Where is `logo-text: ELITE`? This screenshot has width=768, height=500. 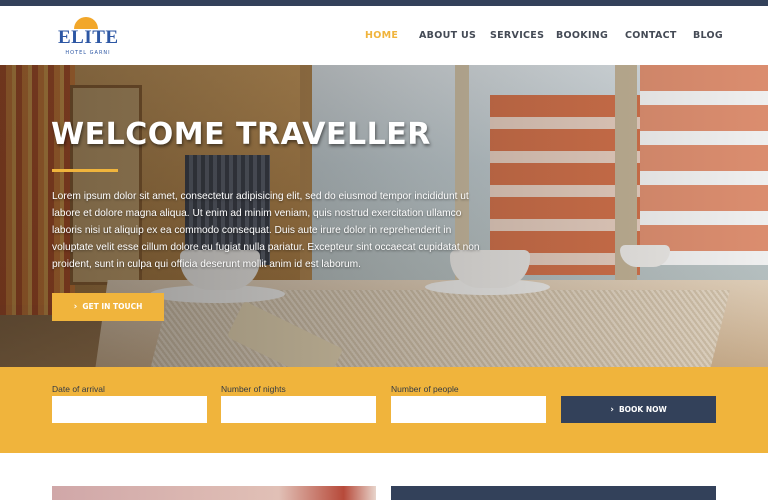
logo-text: ELITE is located at coordinates (88, 37).